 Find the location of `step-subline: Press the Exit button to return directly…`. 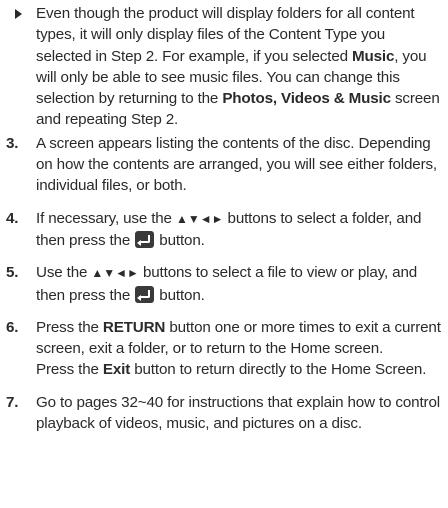

step-subline: Press the Exit button to return directly… is located at coordinates (239, 369).